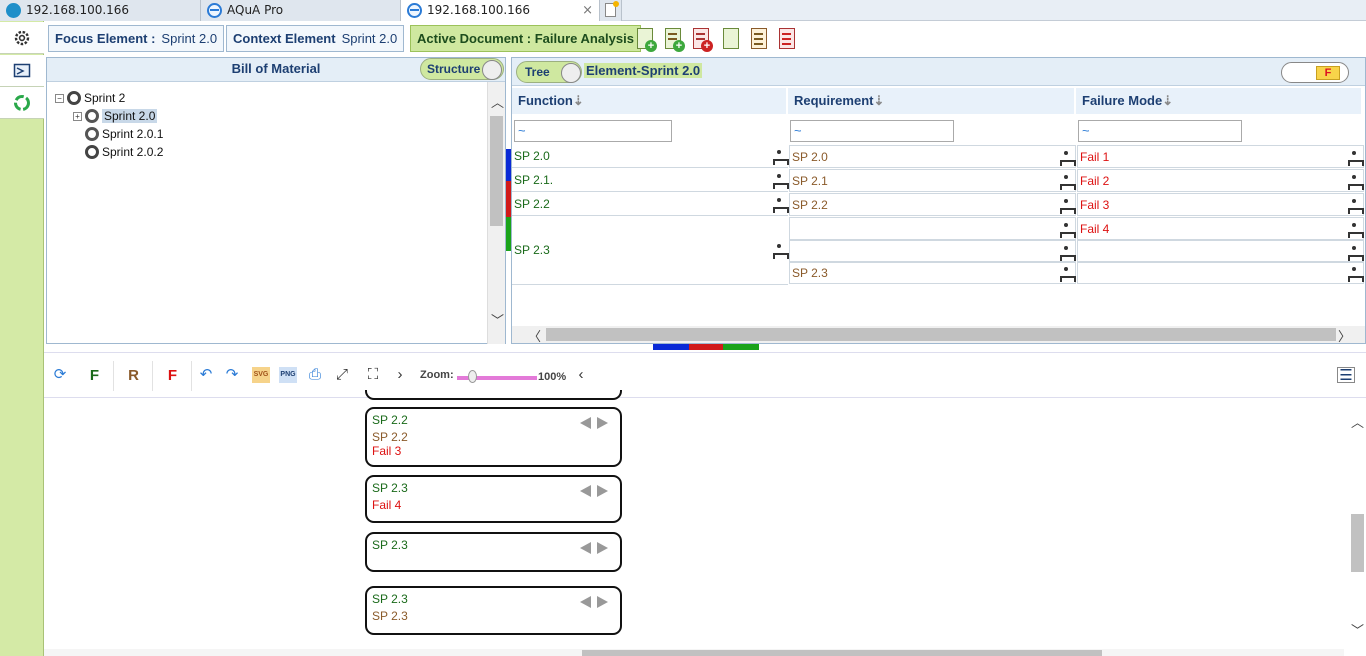 The height and width of the screenshot is (656, 1366). I want to click on failure-cell: Fail 1, so click(1220, 156).